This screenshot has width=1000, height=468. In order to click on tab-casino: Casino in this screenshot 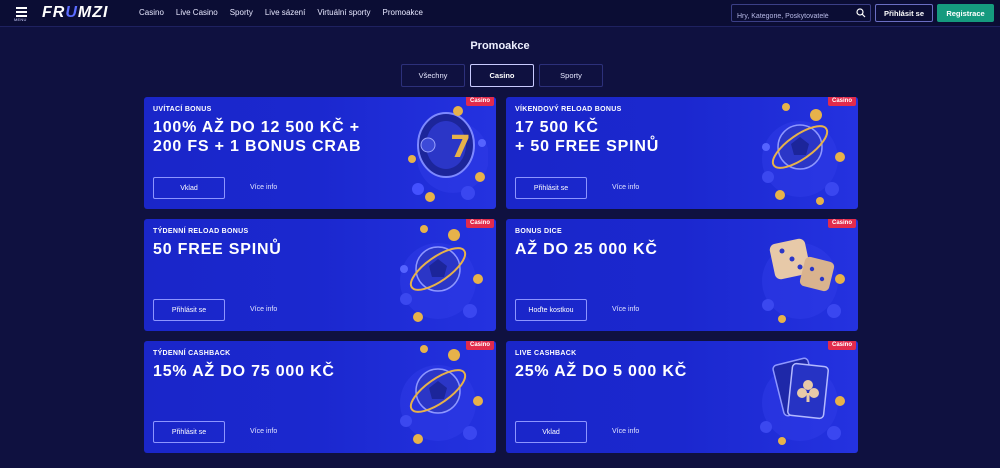, I will do `click(502, 75)`.